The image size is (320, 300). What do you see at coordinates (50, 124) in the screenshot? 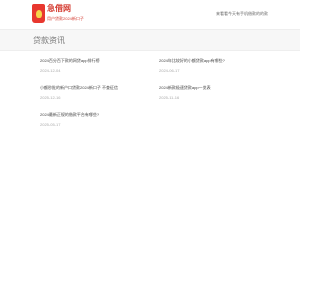
I see `article-date: 2025-05-17` at bounding box center [50, 124].